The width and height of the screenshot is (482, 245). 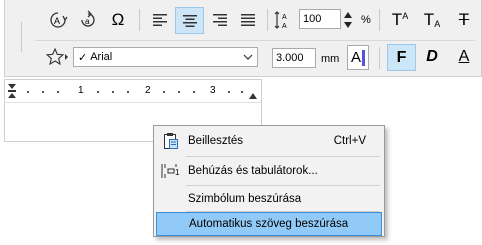 I want to click on menu-item-insert-autotext: Automatikus szöveg beszúrása, so click(x=269, y=224).